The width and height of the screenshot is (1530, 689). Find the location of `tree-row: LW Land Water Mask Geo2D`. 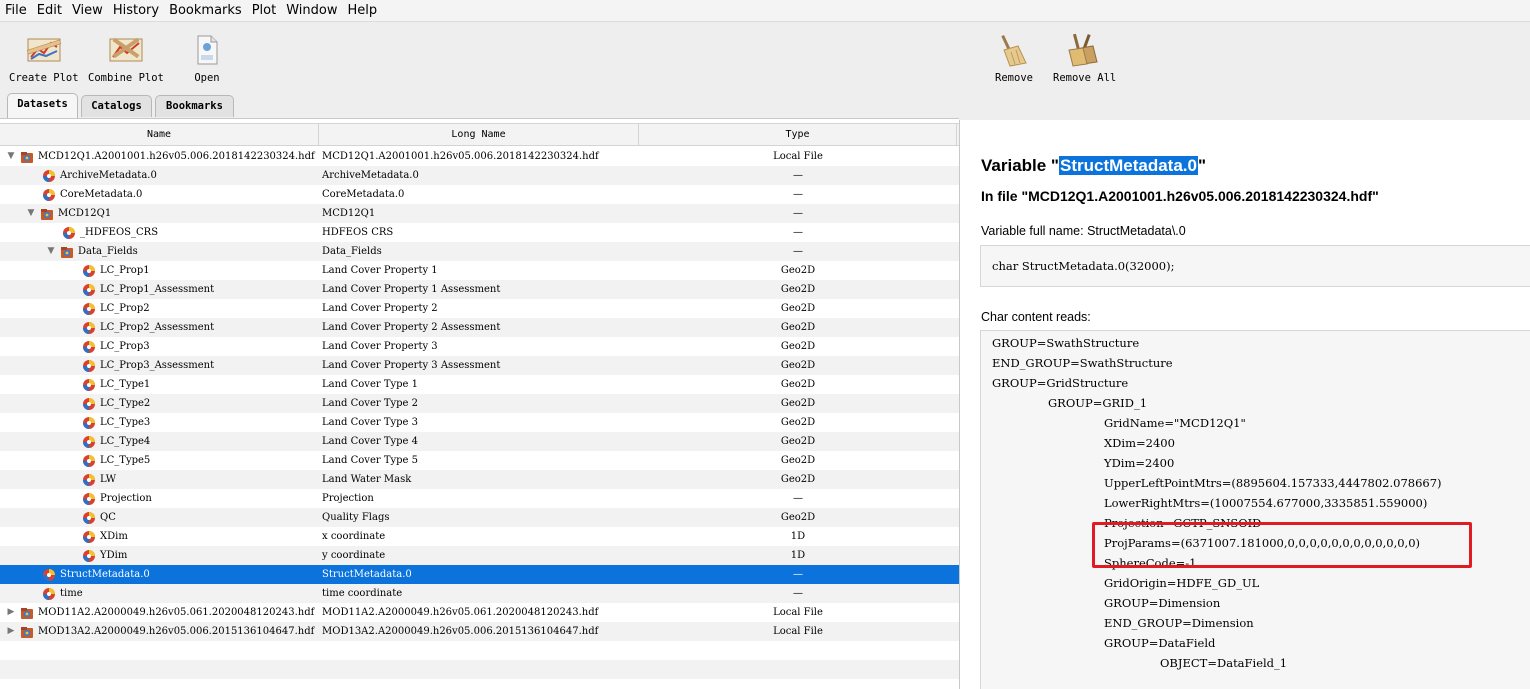

tree-row: LW Land Water Mask Geo2D is located at coordinates (479, 479).